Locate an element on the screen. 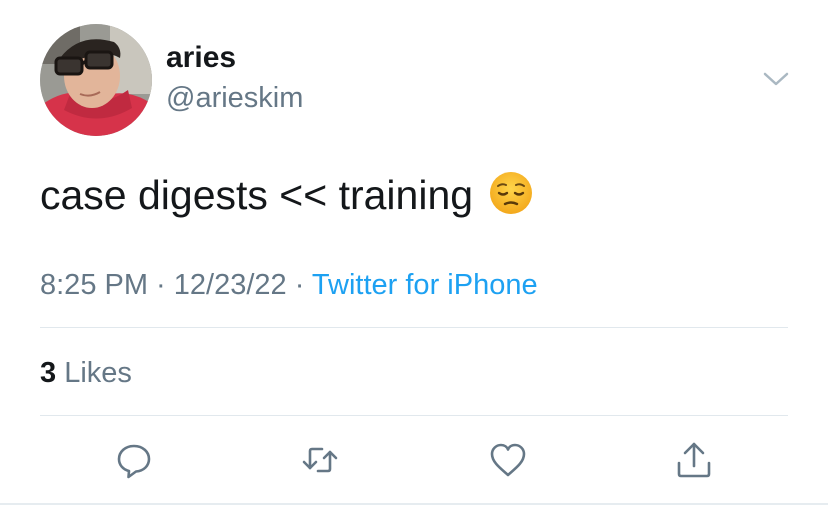 The image size is (828, 505). chevron-down-icon is located at coordinates (776, 79).